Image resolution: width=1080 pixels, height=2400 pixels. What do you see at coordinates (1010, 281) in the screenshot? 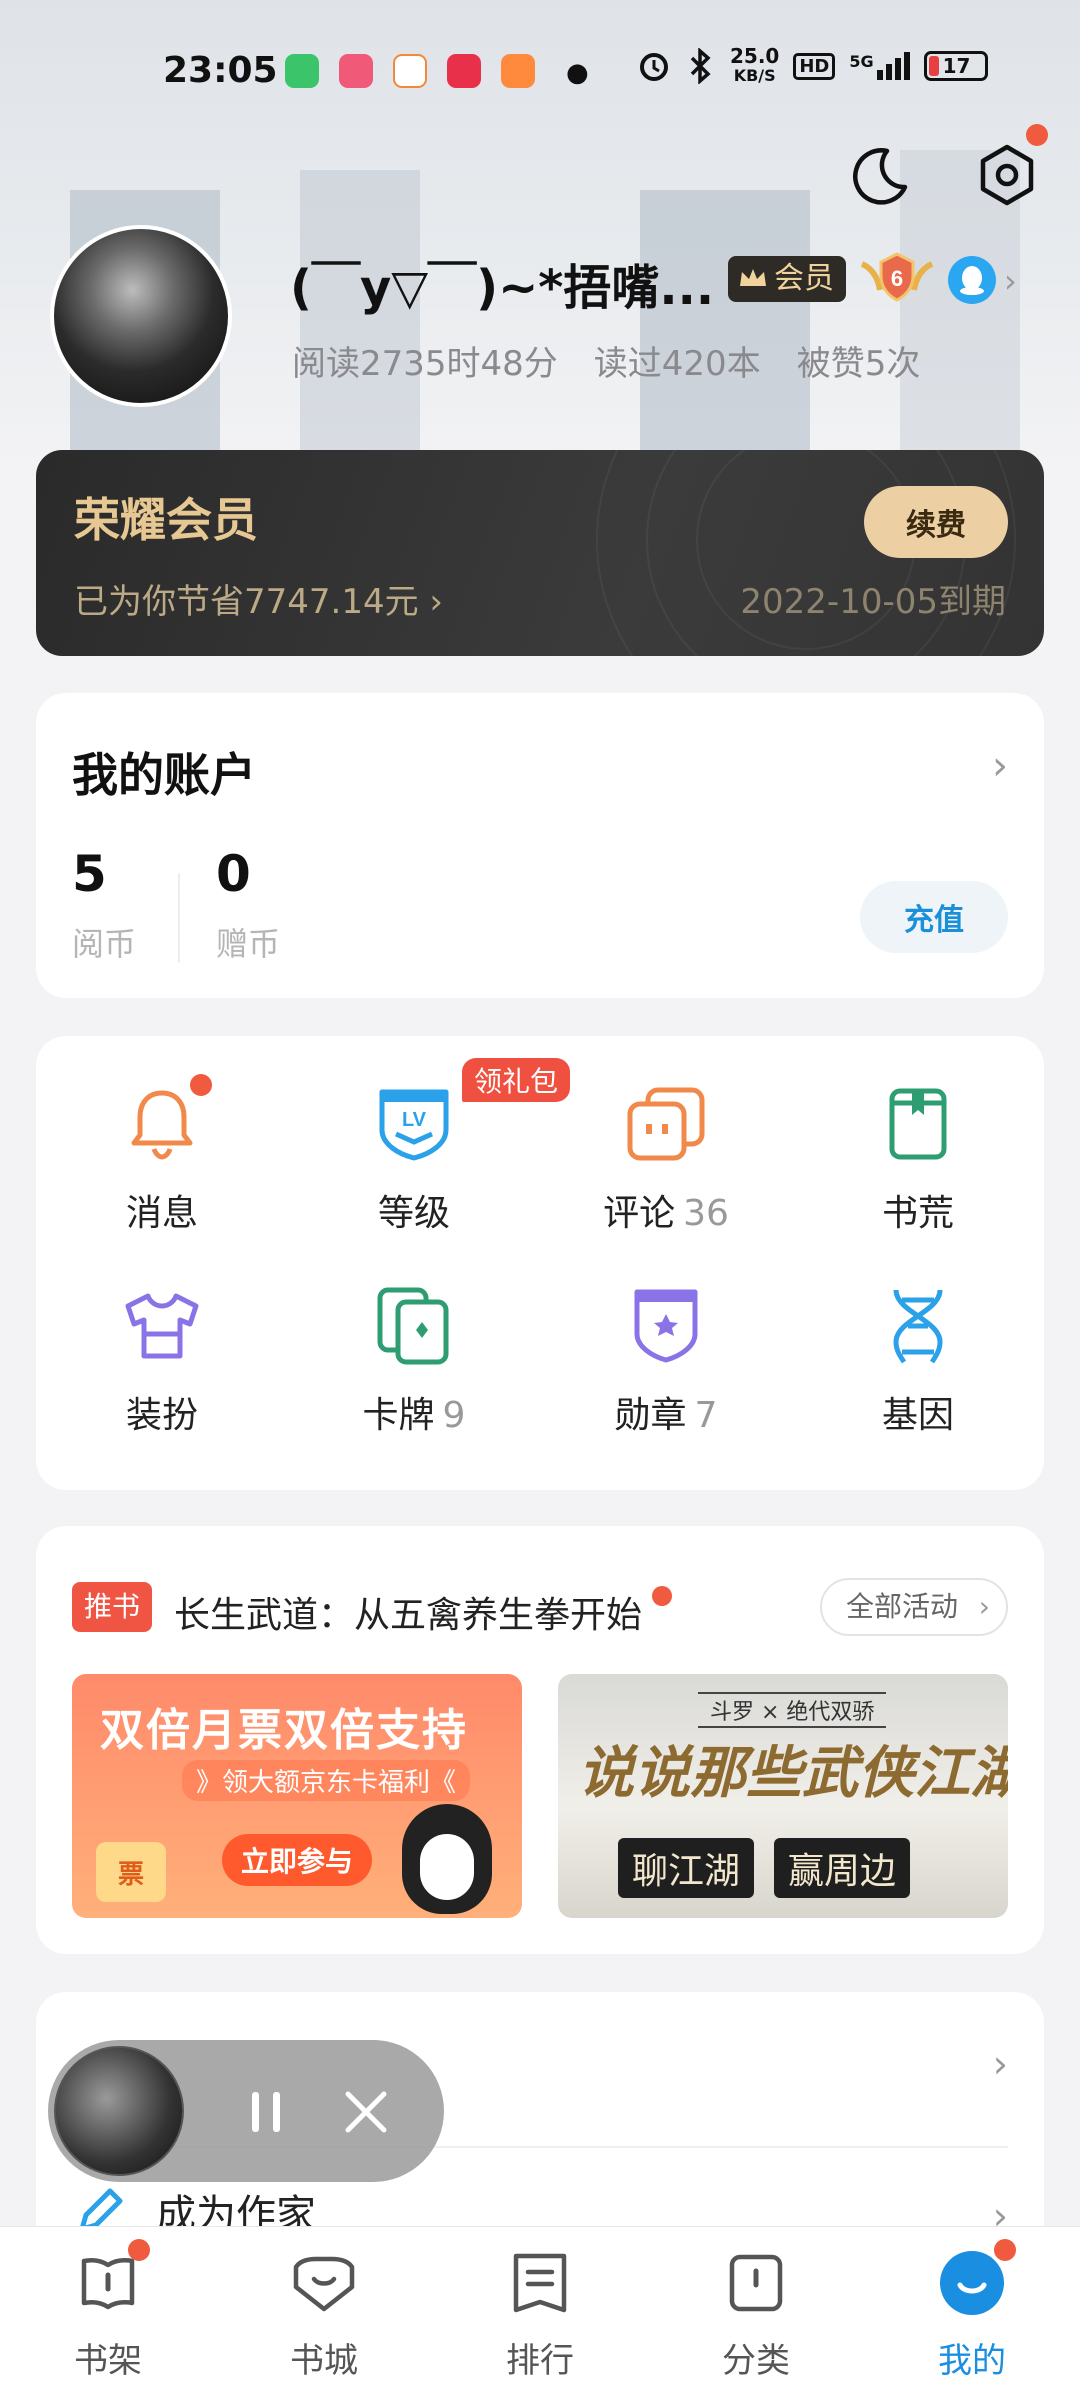
I see `profile-chevron-icon: ›` at bounding box center [1010, 281].